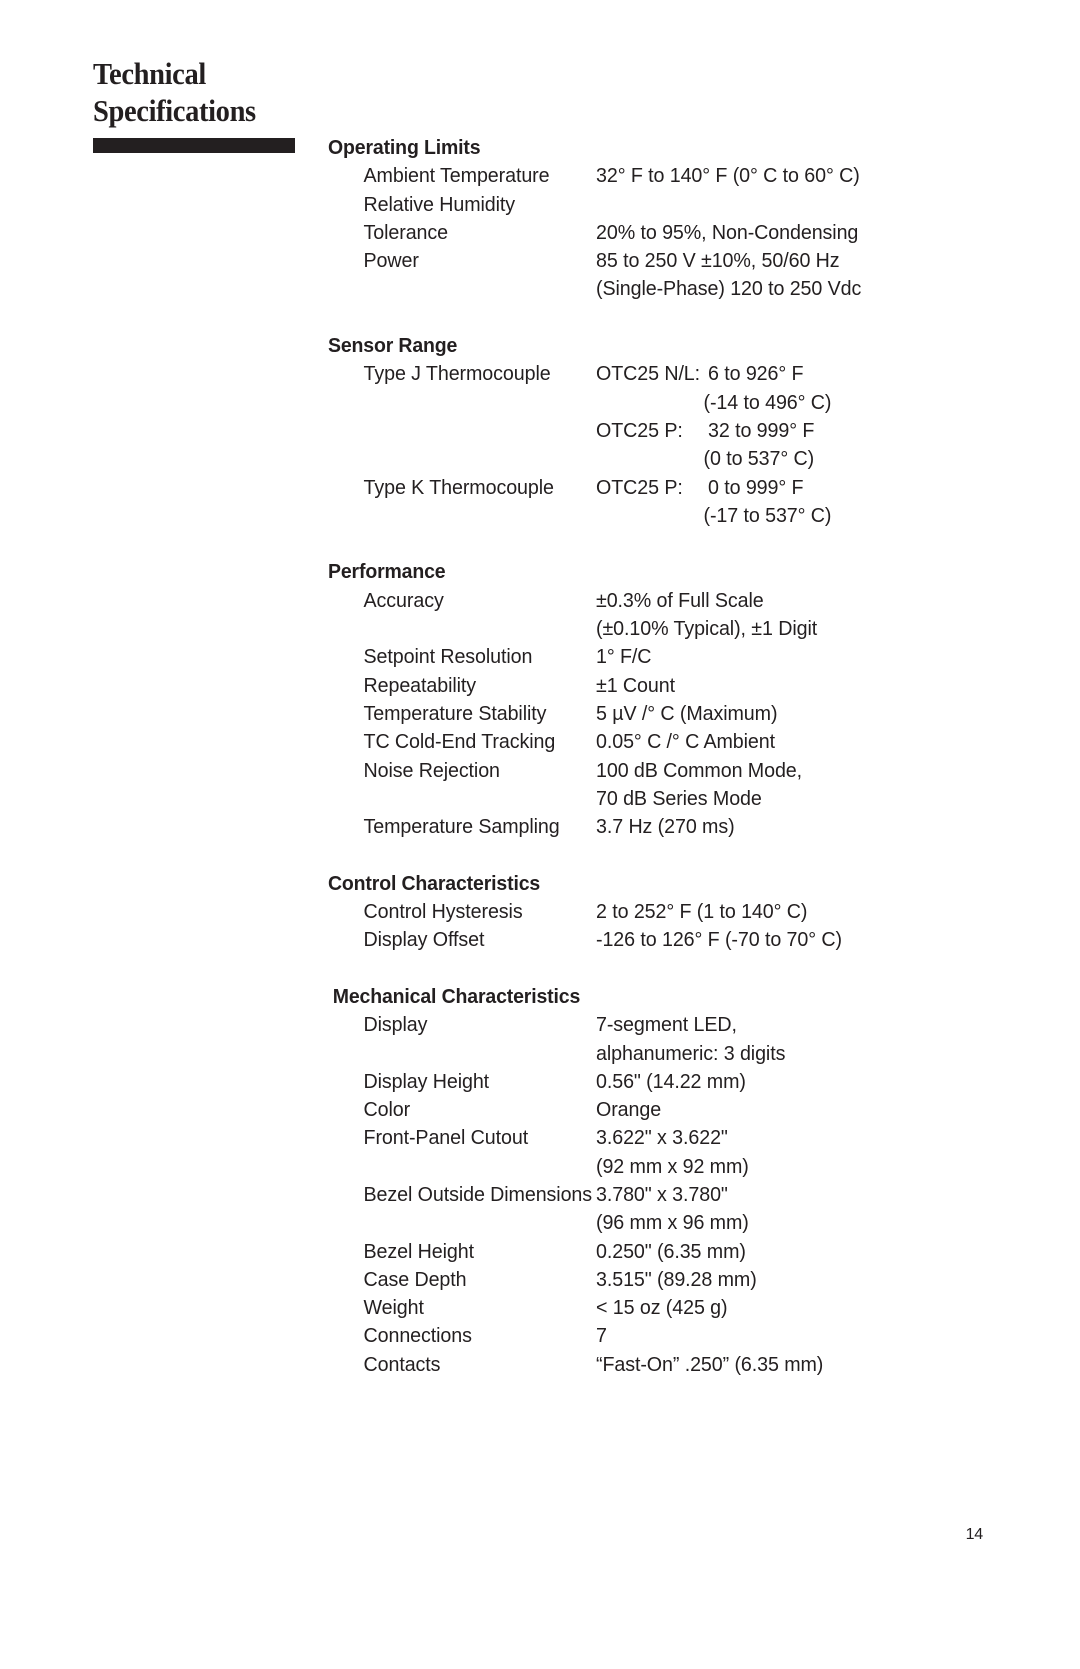 The height and width of the screenshot is (1669, 1080). I want to click on spec-value-text: 3.780" x 3.780", so click(662, 1194).